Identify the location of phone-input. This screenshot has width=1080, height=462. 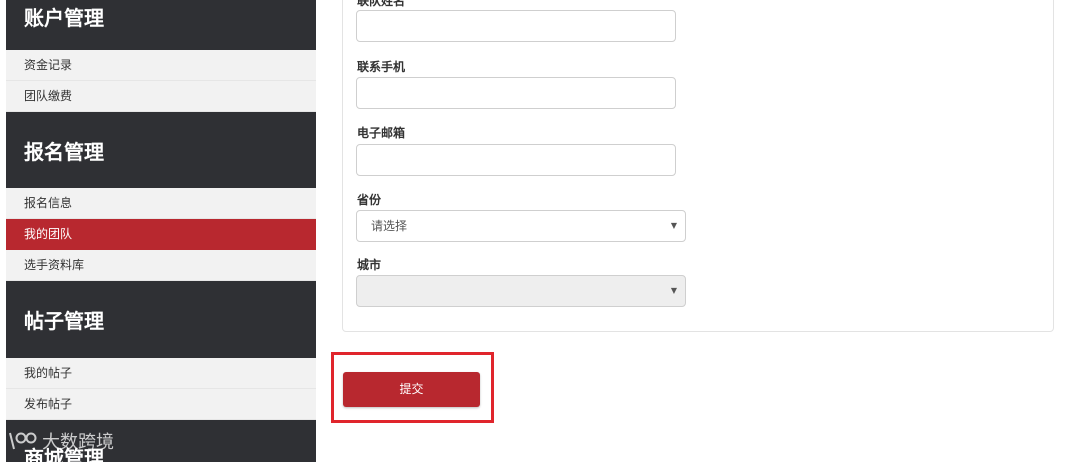
(516, 93).